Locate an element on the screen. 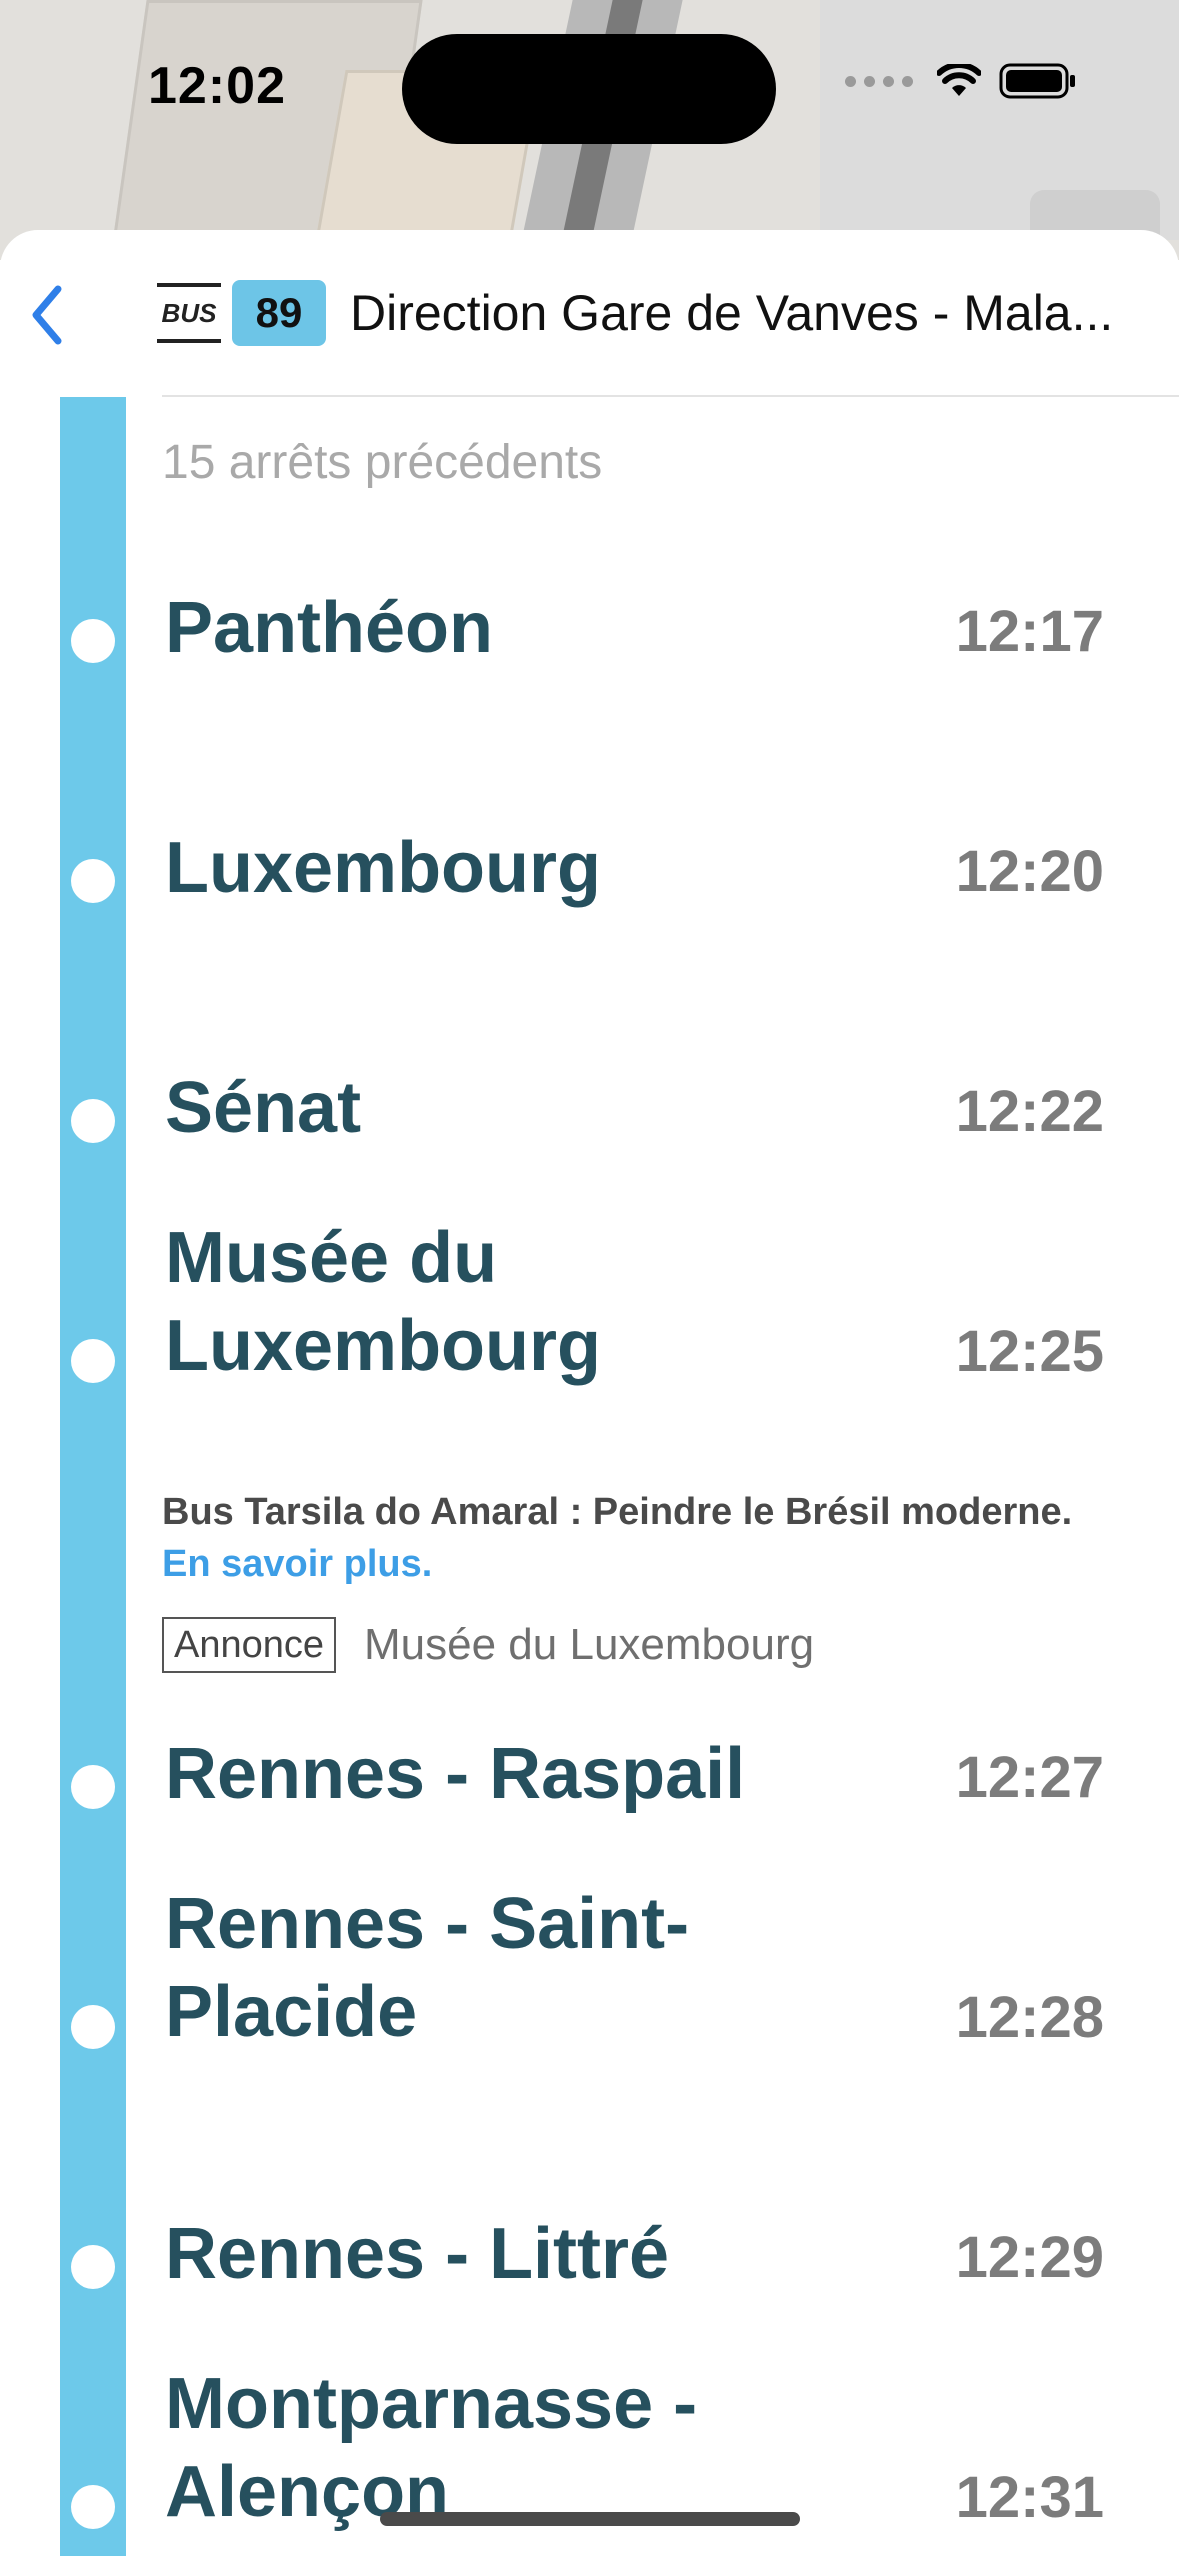 This screenshot has width=1179, height=2556. chevron-left-icon is located at coordinates (47, 315).